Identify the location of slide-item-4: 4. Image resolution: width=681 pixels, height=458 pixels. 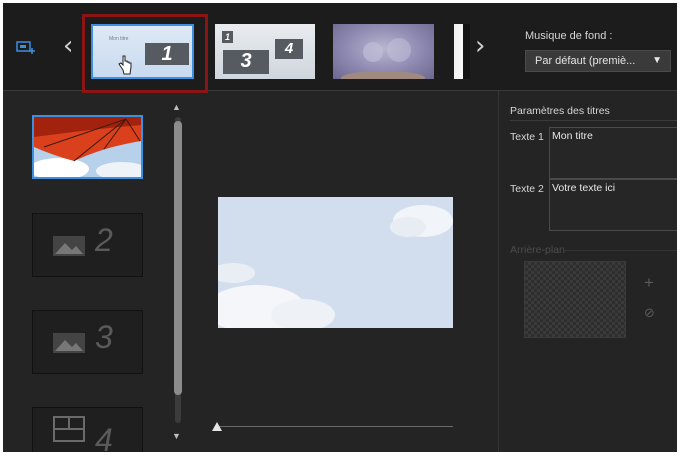
(87, 429).